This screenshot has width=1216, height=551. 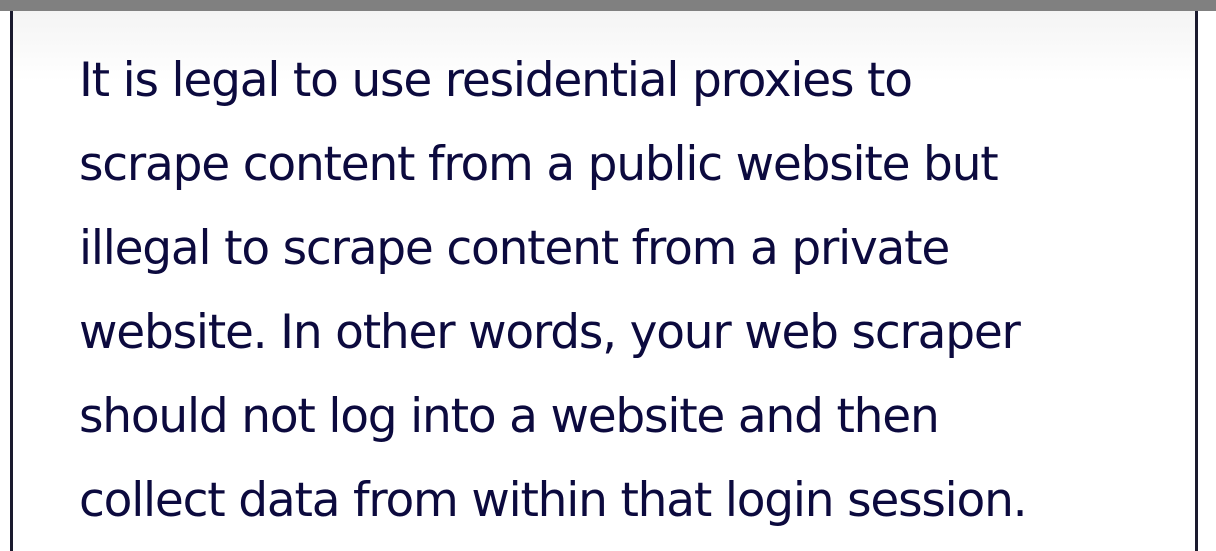 What do you see at coordinates (514, 248) in the screenshot?
I see `paragraph-line-3: illegal to scrape content from a private` at bounding box center [514, 248].